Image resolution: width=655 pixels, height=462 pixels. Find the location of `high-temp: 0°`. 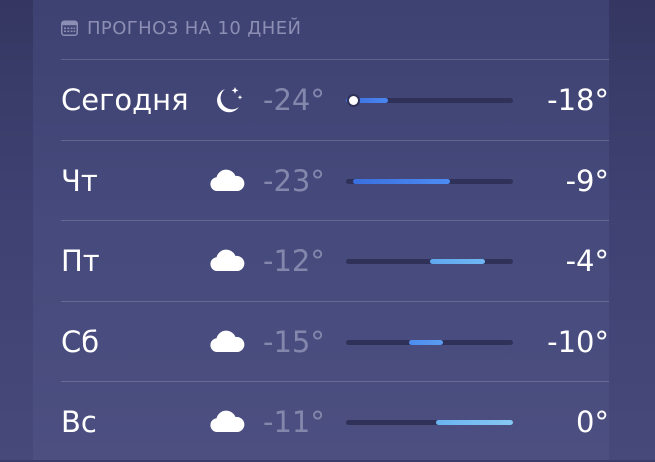

high-temp: 0° is located at coordinates (592, 422).